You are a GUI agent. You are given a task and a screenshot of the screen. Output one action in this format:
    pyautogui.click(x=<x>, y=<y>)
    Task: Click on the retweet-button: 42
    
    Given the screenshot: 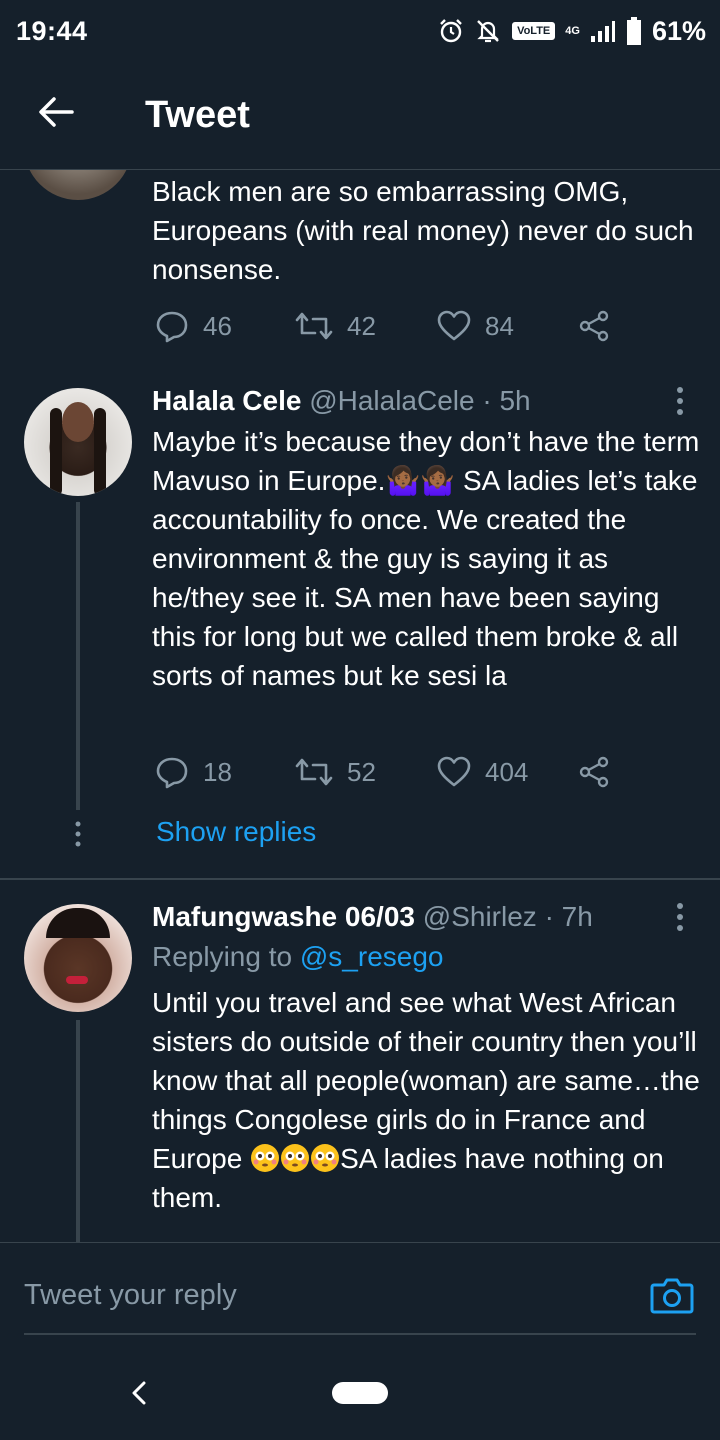 What is the action you would take?
    pyautogui.click(x=335, y=326)
    